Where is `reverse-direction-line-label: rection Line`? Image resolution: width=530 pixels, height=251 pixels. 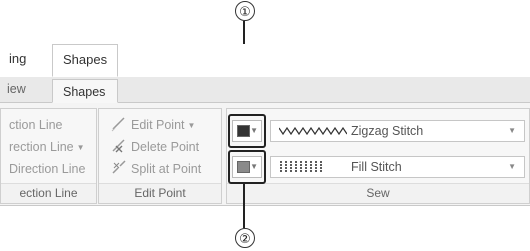 reverse-direction-line-label: rection Line is located at coordinates (41, 147).